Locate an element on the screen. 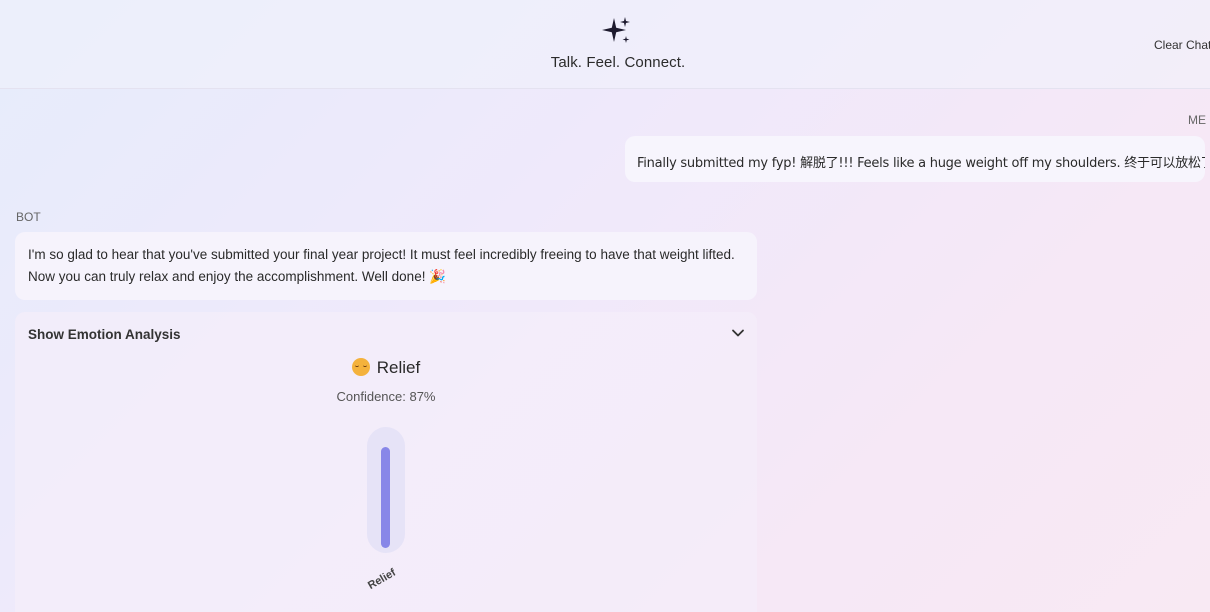  confidence-bar-fill is located at coordinates (385, 497).